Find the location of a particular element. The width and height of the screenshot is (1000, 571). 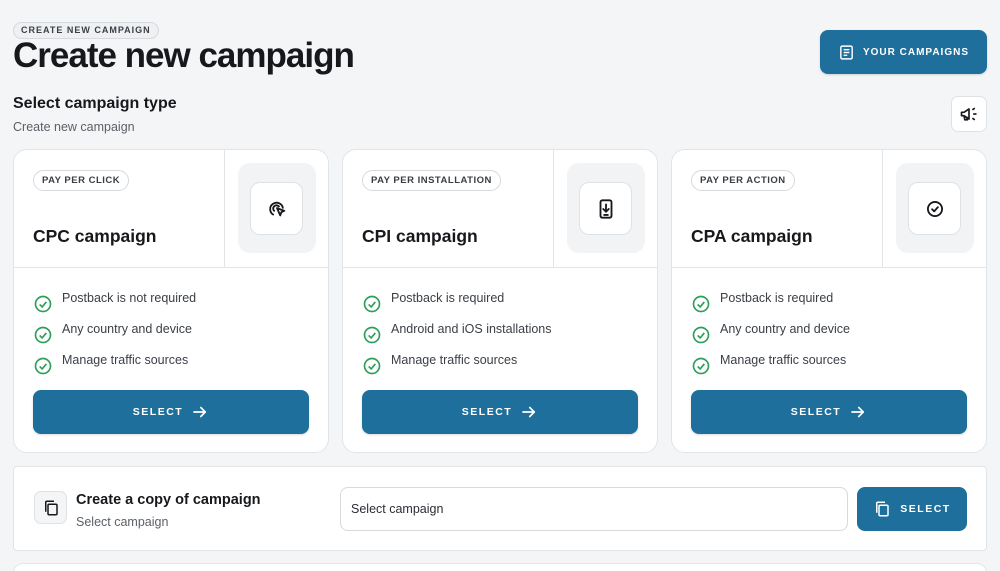

megaphone-icon is located at coordinates (968, 114).